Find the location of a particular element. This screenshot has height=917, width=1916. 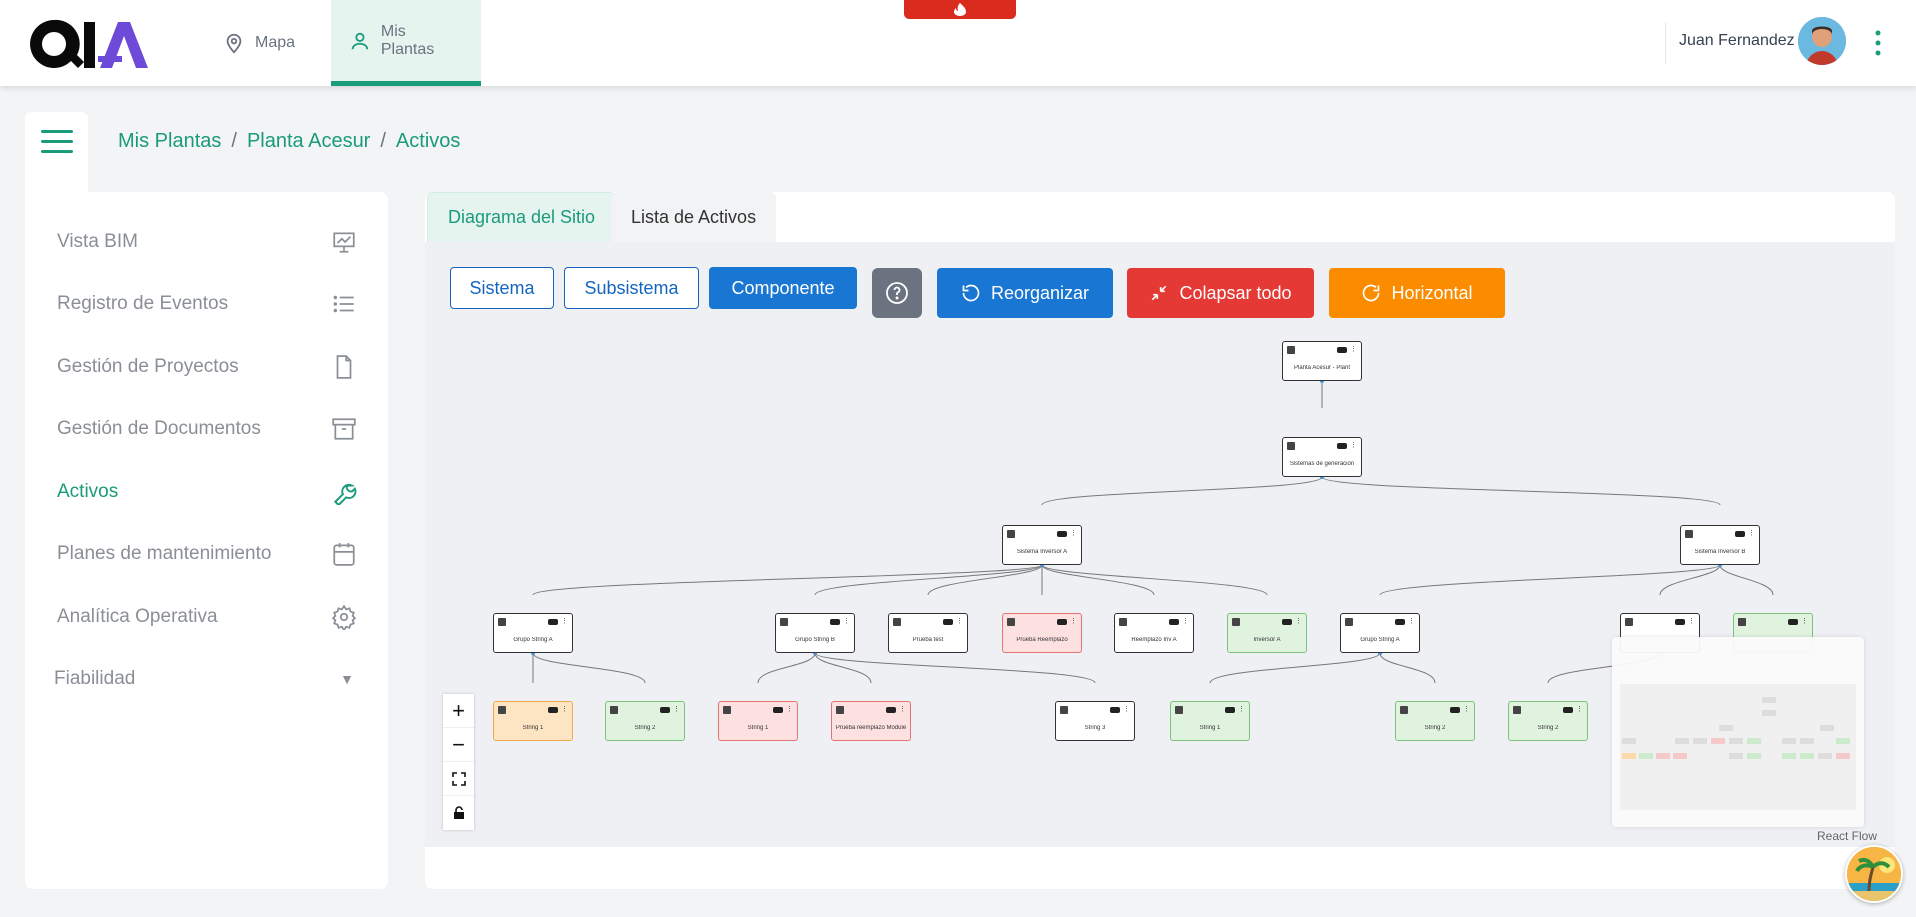

sistema-button: Sistema is located at coordinates (502, 288).